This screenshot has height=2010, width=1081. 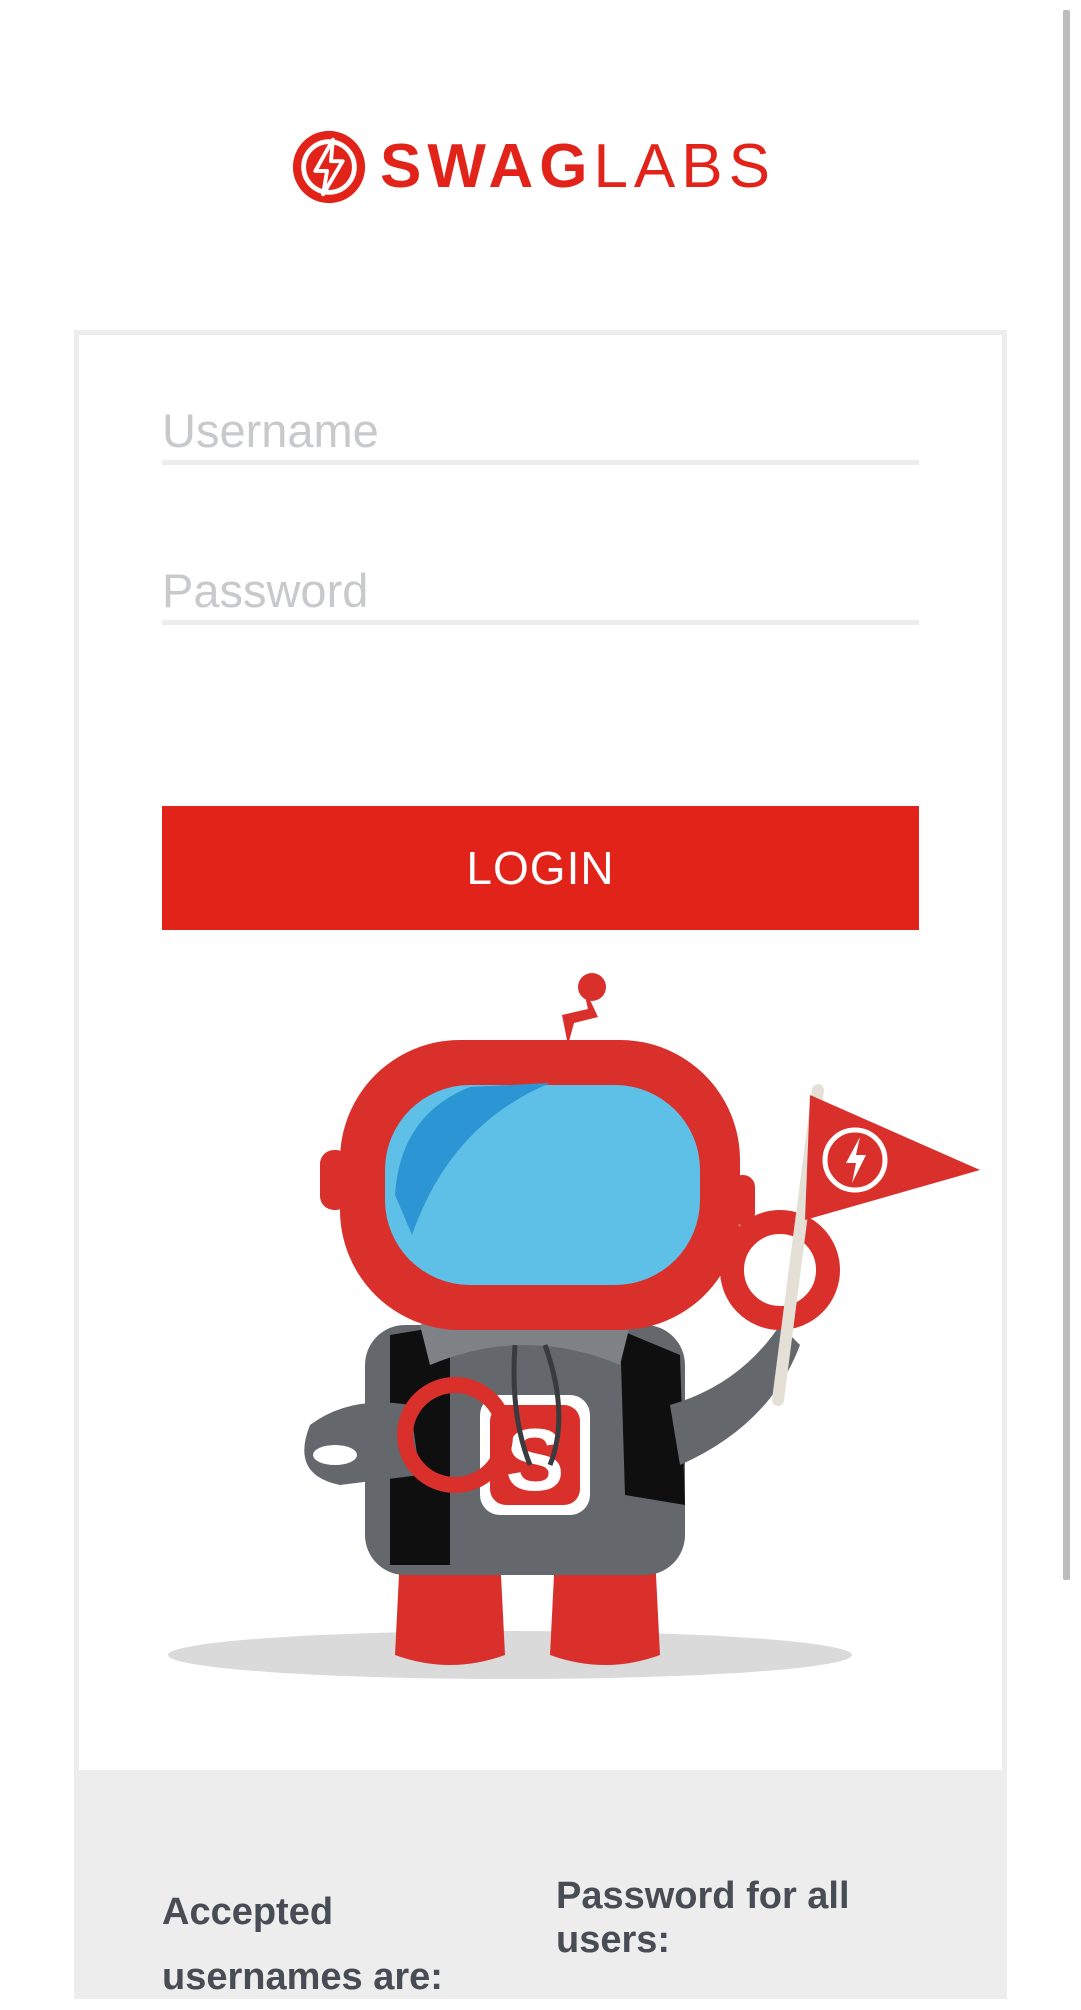 What do you see at coordinates (535, 1459) in the screenshot?
I see `svg-text: S` at bounding box center [535, 1459].